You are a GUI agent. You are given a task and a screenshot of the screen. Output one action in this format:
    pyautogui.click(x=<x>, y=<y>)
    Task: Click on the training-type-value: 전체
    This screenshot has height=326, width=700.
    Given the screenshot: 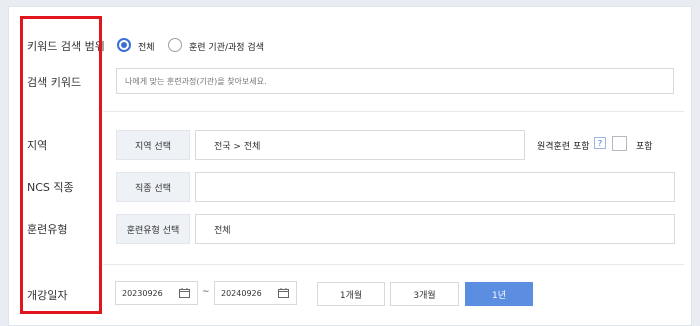 What is the action you would take?
    pyautogui.click(x=222, y=230)
    